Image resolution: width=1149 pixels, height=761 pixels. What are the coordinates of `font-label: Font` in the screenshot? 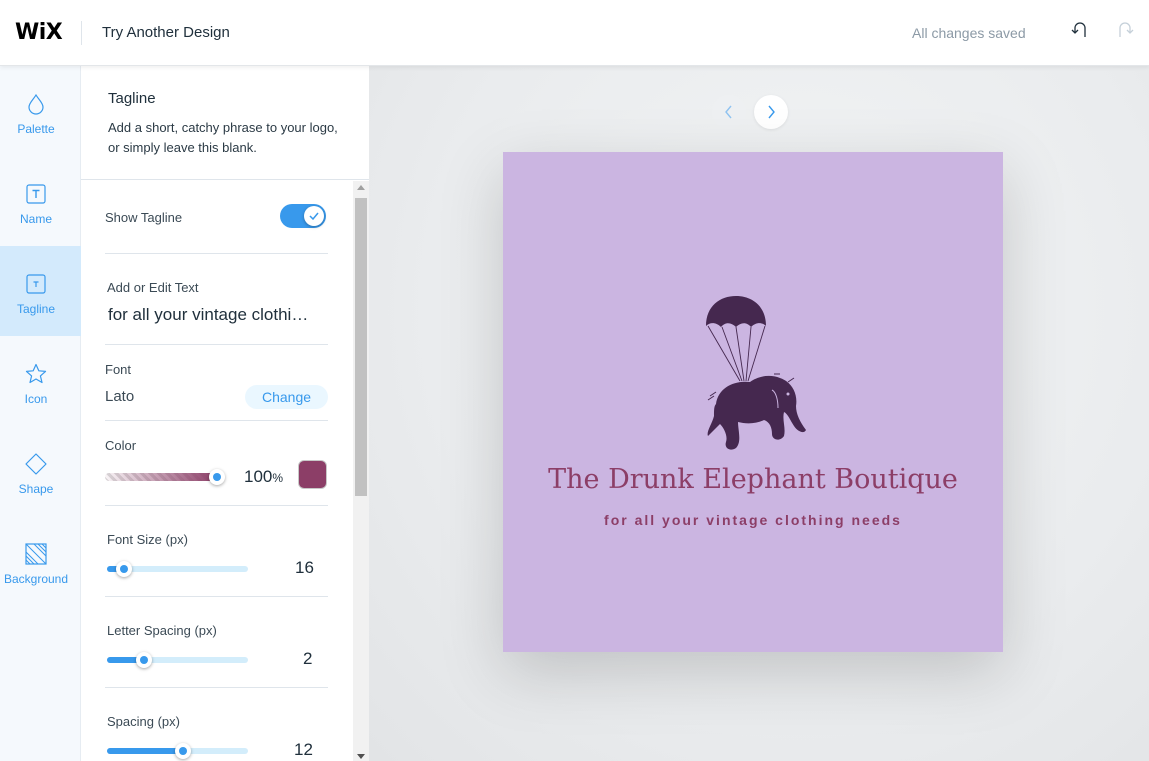 It's located at (118, 369).